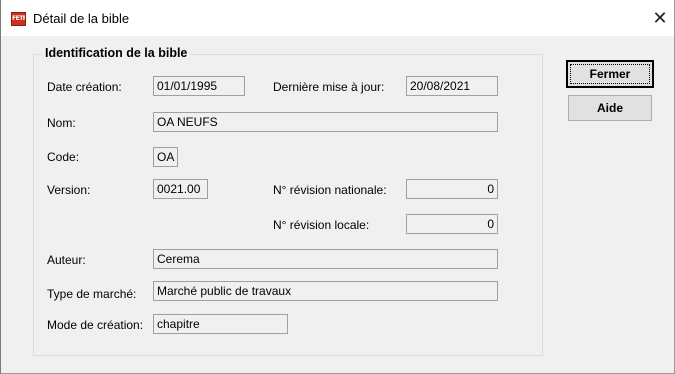 The image size is (675, 374). Describe the element at coordinates (66, 260) in the screenshot. I see `auteur-label: Auteur:` at that location.